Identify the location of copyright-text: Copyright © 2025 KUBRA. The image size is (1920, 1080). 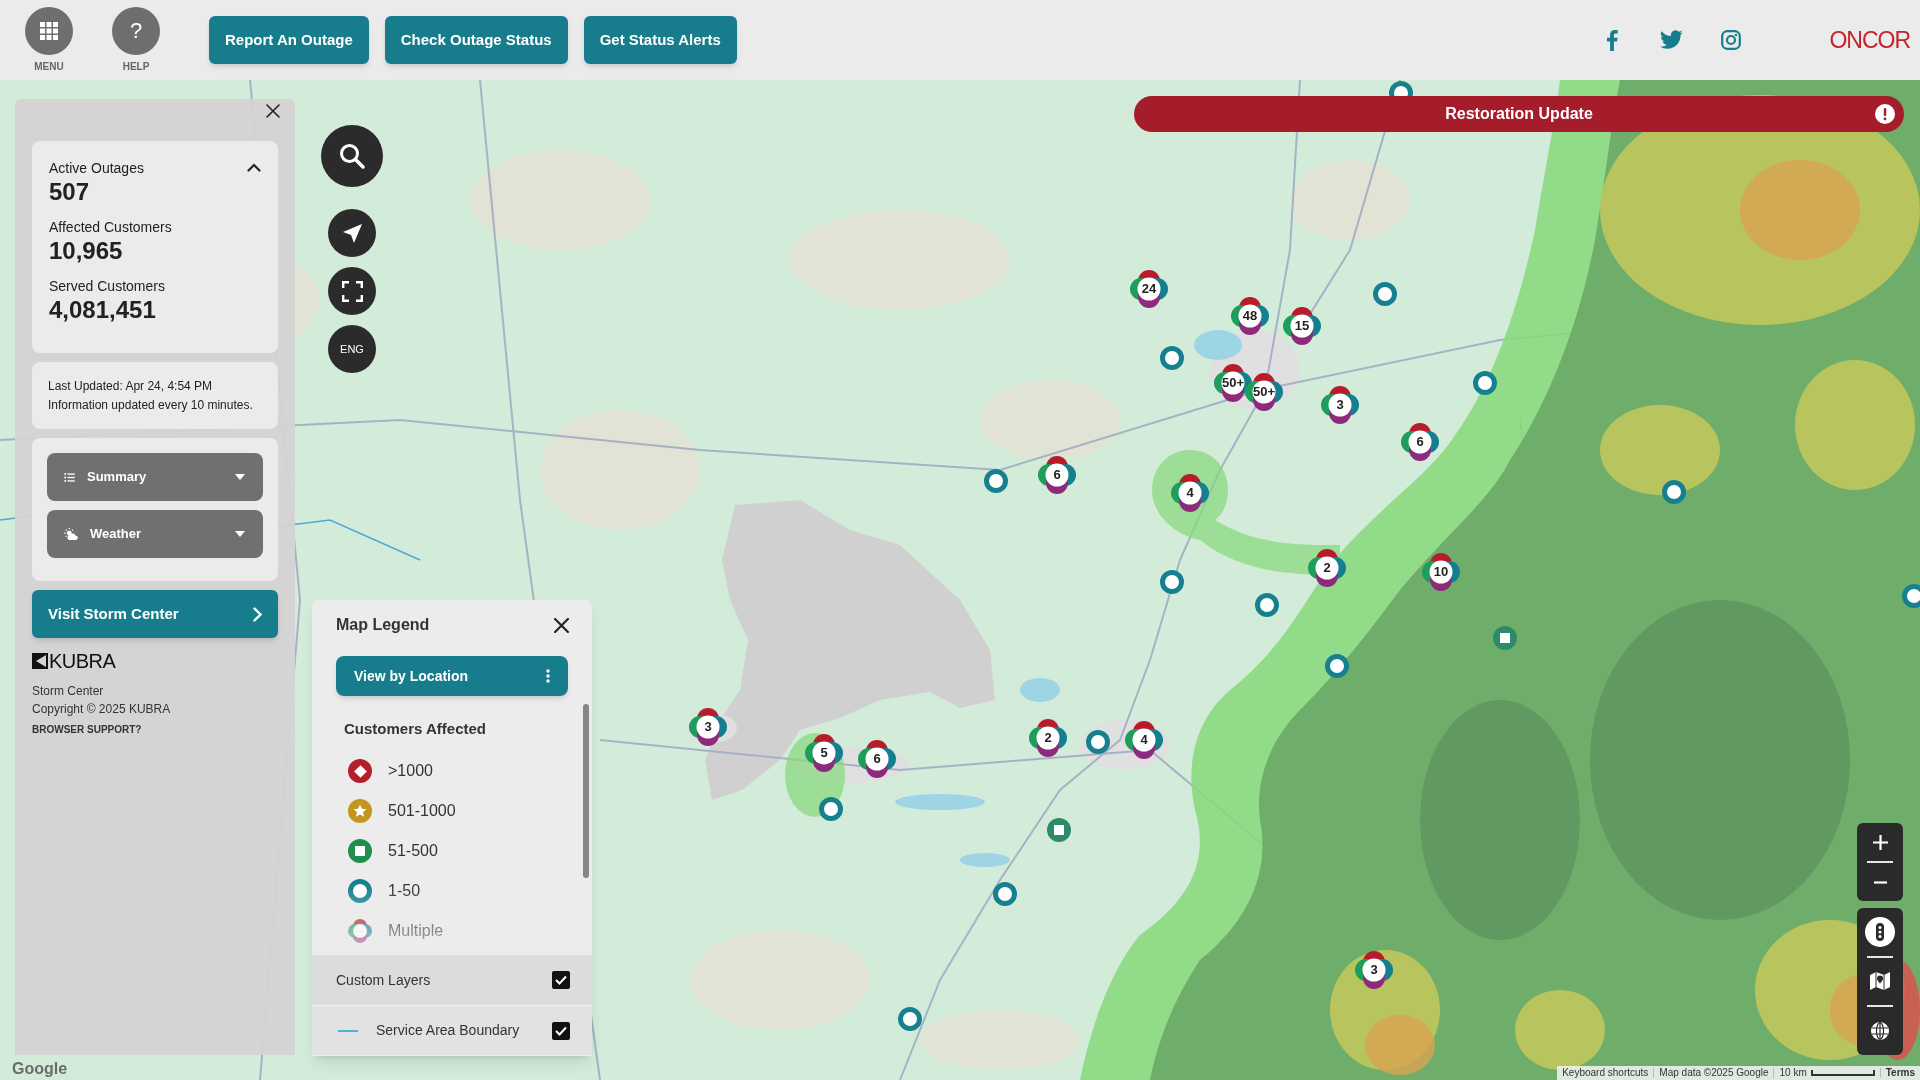
(101, 709).